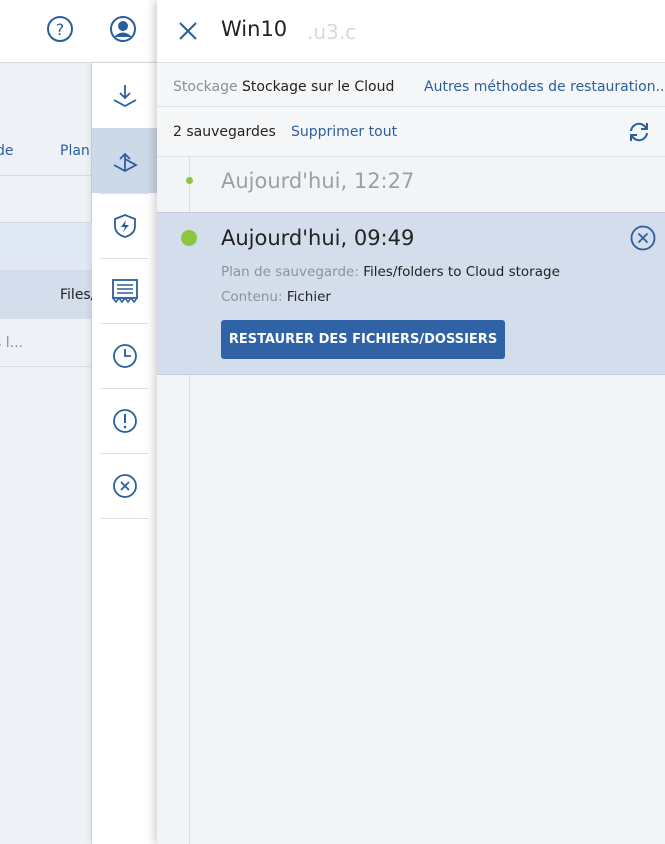  What do you see at coordinates (7, 151) in the screenshot?
I see `background-cell: de` at bounding box center [7, 151].